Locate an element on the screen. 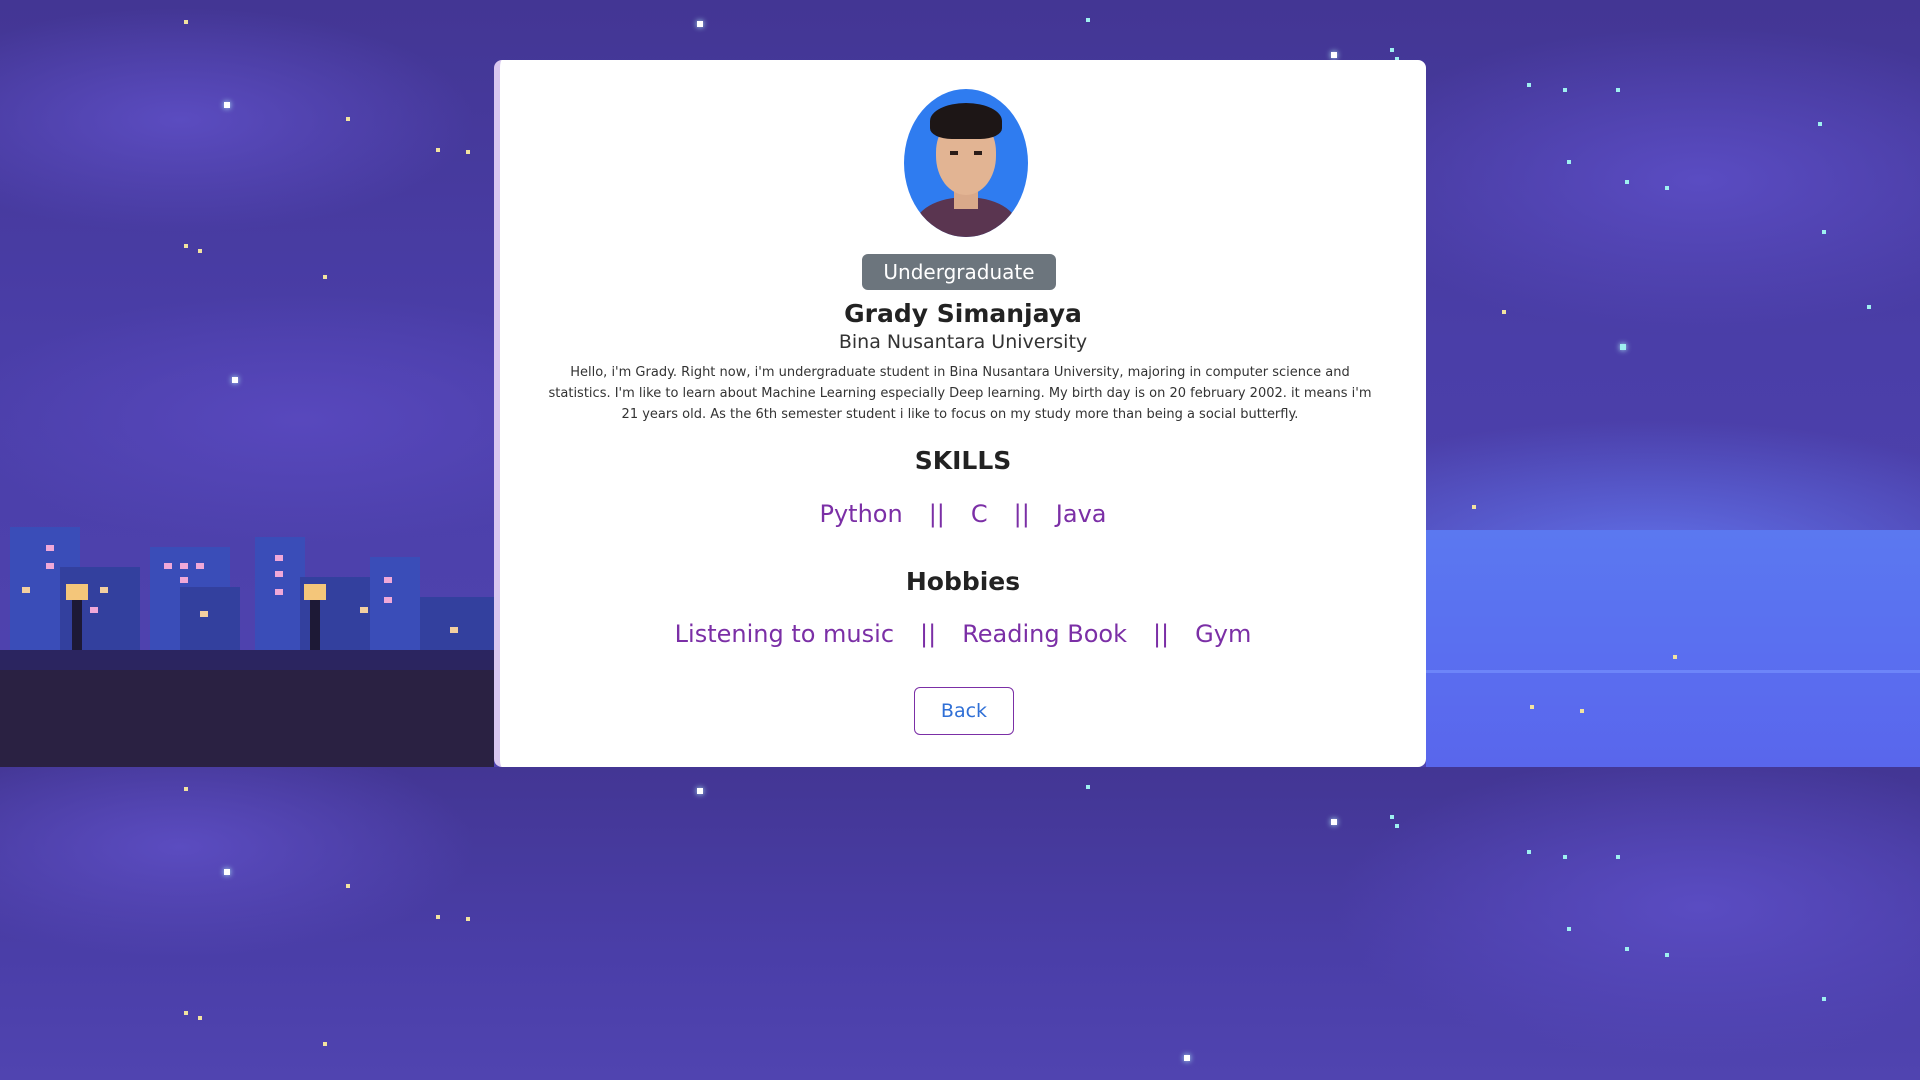 This screenshot has height=1080, width=1920. hobby-item: Reading Book is located at coordinates (1044, 634).